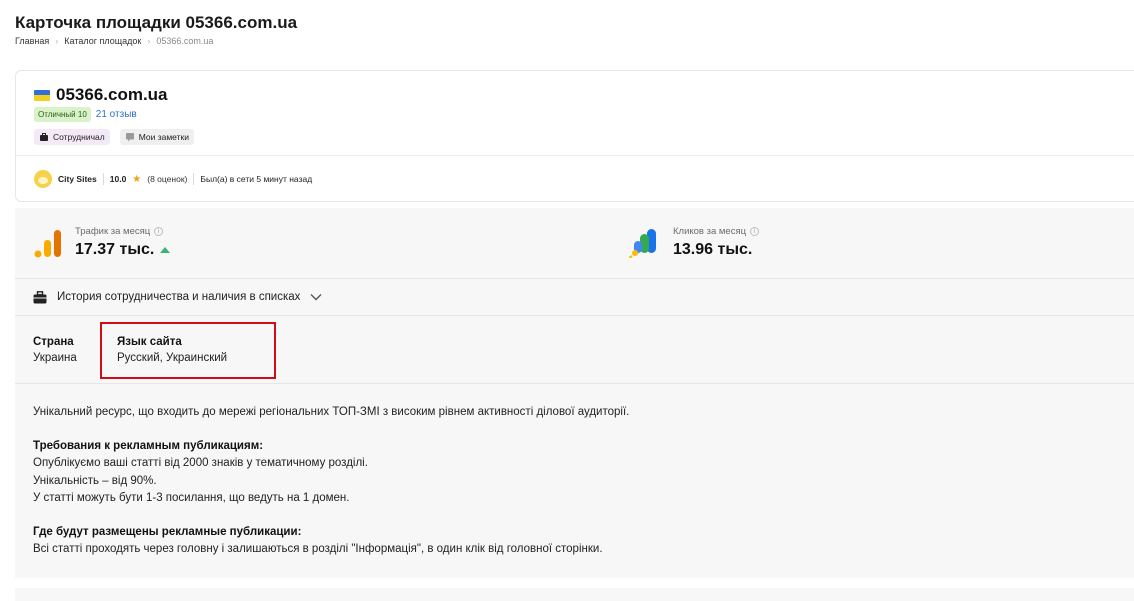 The image size is (1134, 601). Describe the element at coordinates (137, 179) in the screenshot. I see `star-icon: ★` at that location.